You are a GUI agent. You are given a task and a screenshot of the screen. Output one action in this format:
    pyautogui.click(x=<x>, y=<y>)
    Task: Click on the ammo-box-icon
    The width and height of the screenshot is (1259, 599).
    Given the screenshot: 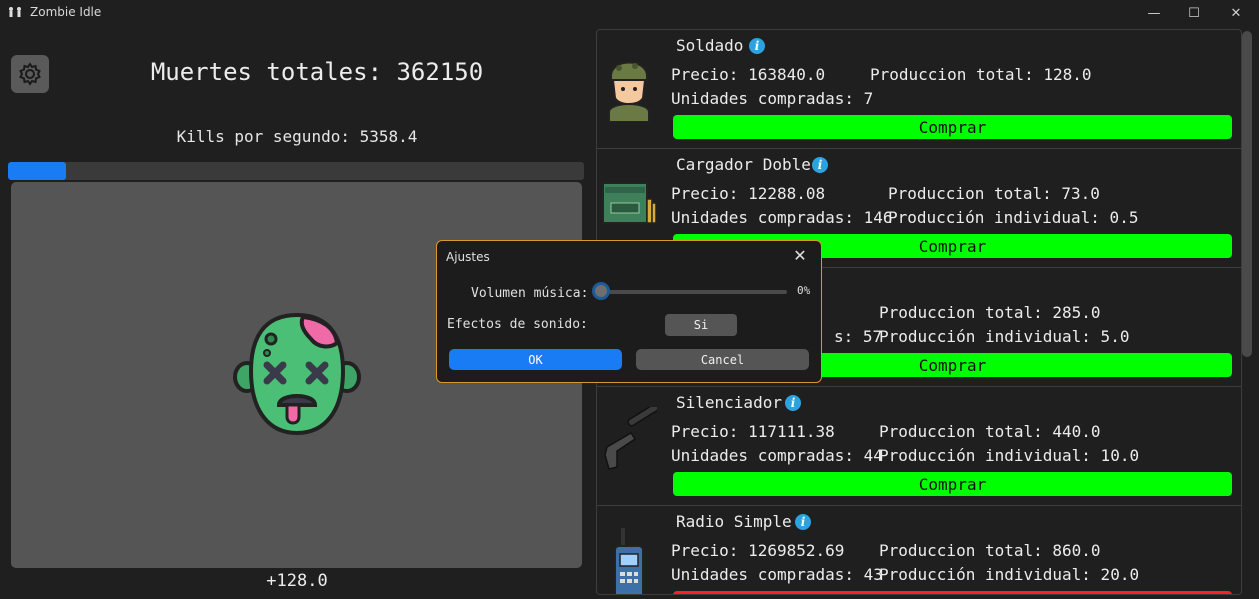 What is the action you would take?
    pyautogui.click(x=629, y=203)
    